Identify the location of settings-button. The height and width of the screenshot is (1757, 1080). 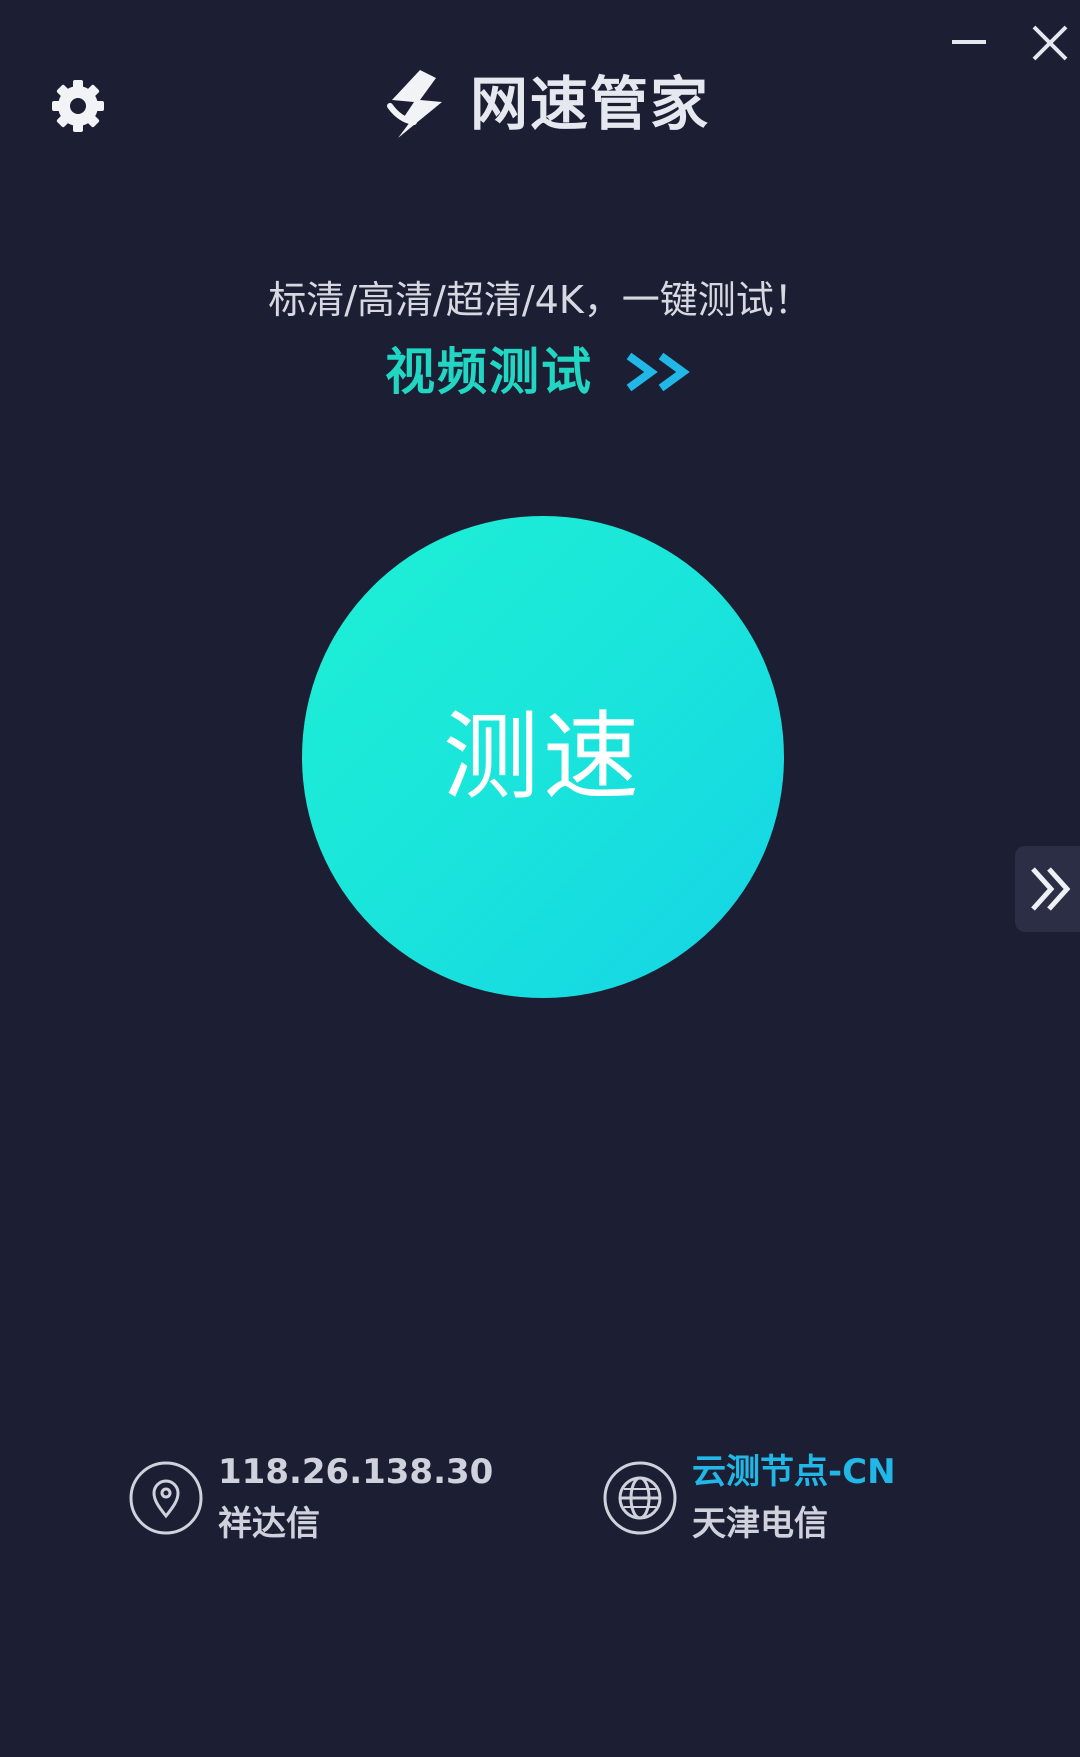
(78, 106).